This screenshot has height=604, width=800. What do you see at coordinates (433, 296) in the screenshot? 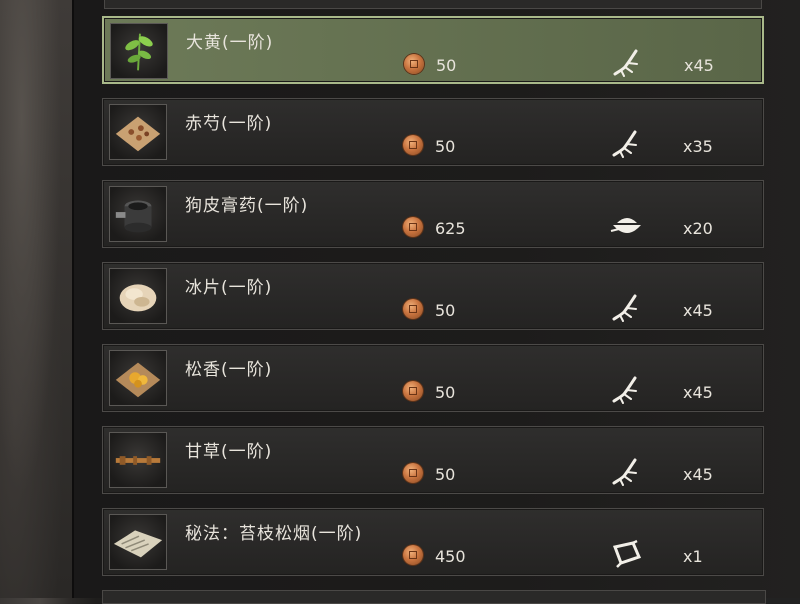
I see `item-row-borneol: 冰片(一阶) 50 x45` at bounding box center [433, 296].